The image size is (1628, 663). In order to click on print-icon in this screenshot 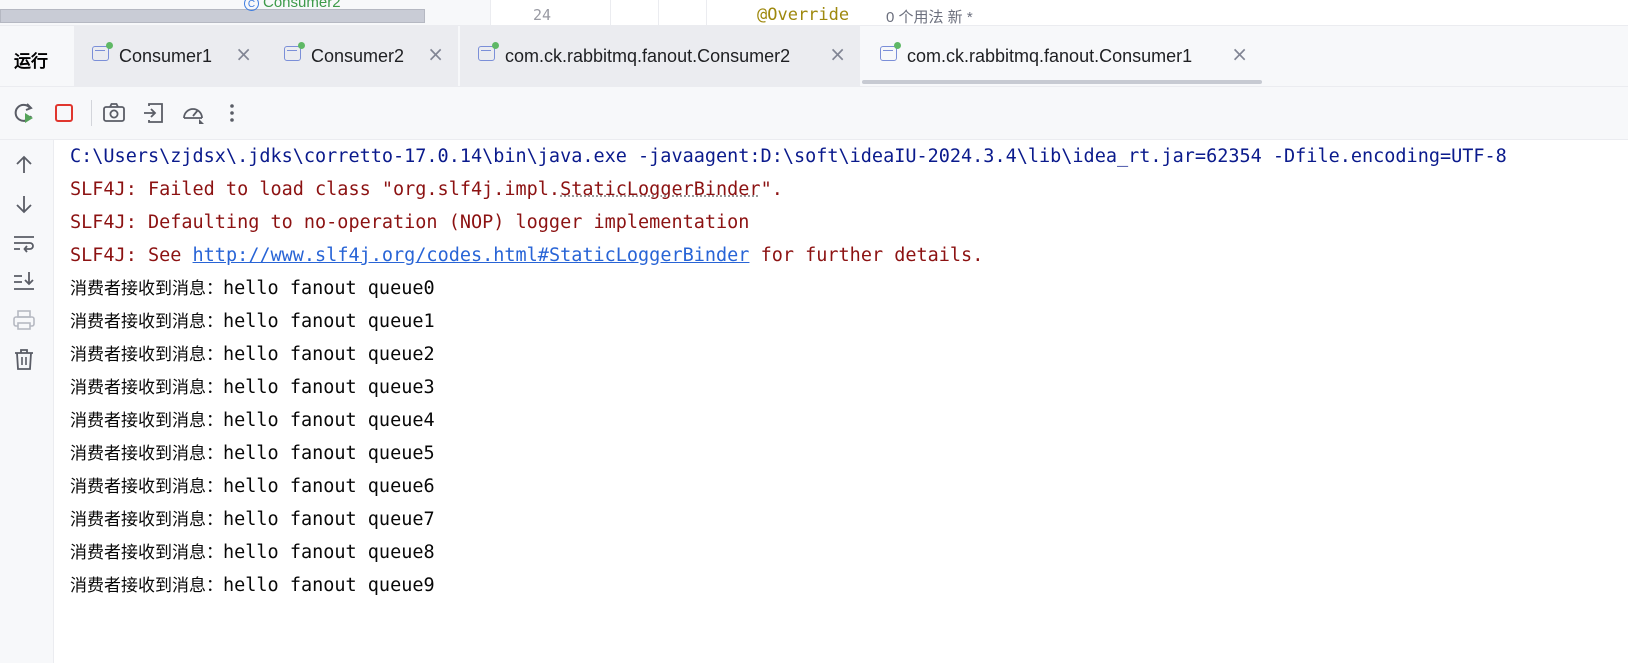, I will do `click(24, 320)`.